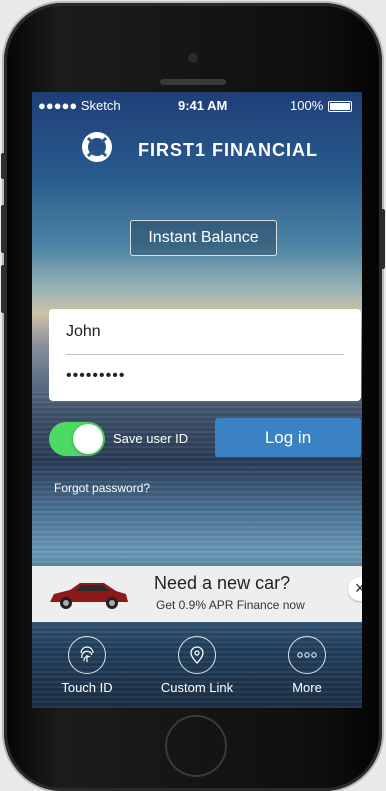  Describe the element at coordinates (203, 238) in the screenshot. I see `instant-balance-button: Instant Balance` at that location.